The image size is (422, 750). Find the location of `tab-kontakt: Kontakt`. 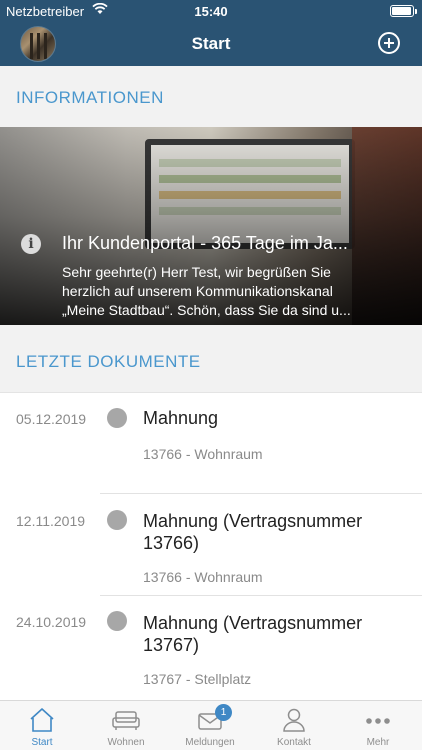

tab-kontakt: Kontakt is located at coordinates (294, 725).